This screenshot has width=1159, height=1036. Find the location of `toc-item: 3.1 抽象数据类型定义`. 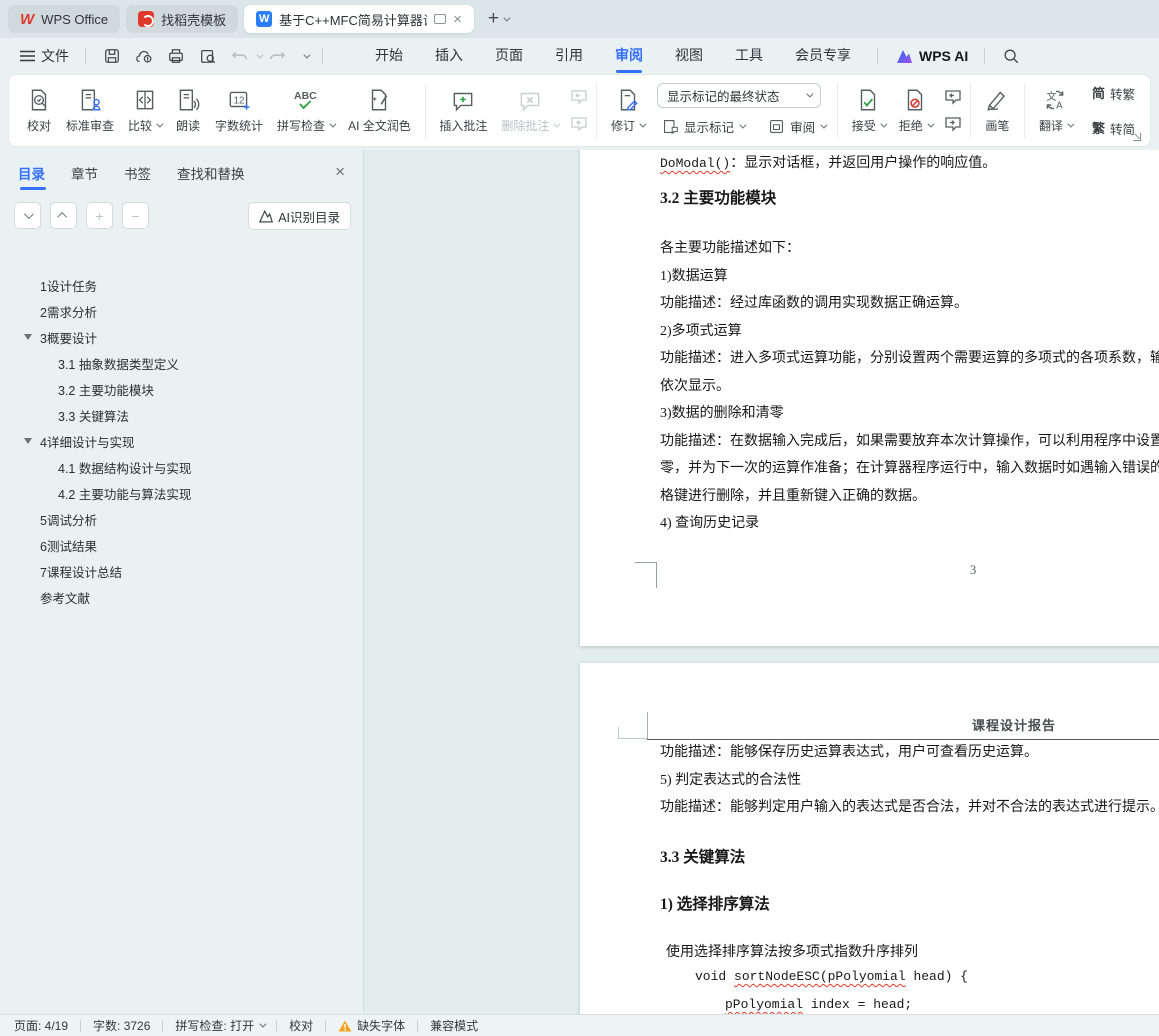

toc-item: 3.1 抽象数据类型定义 is located at coordinates (181, 363).